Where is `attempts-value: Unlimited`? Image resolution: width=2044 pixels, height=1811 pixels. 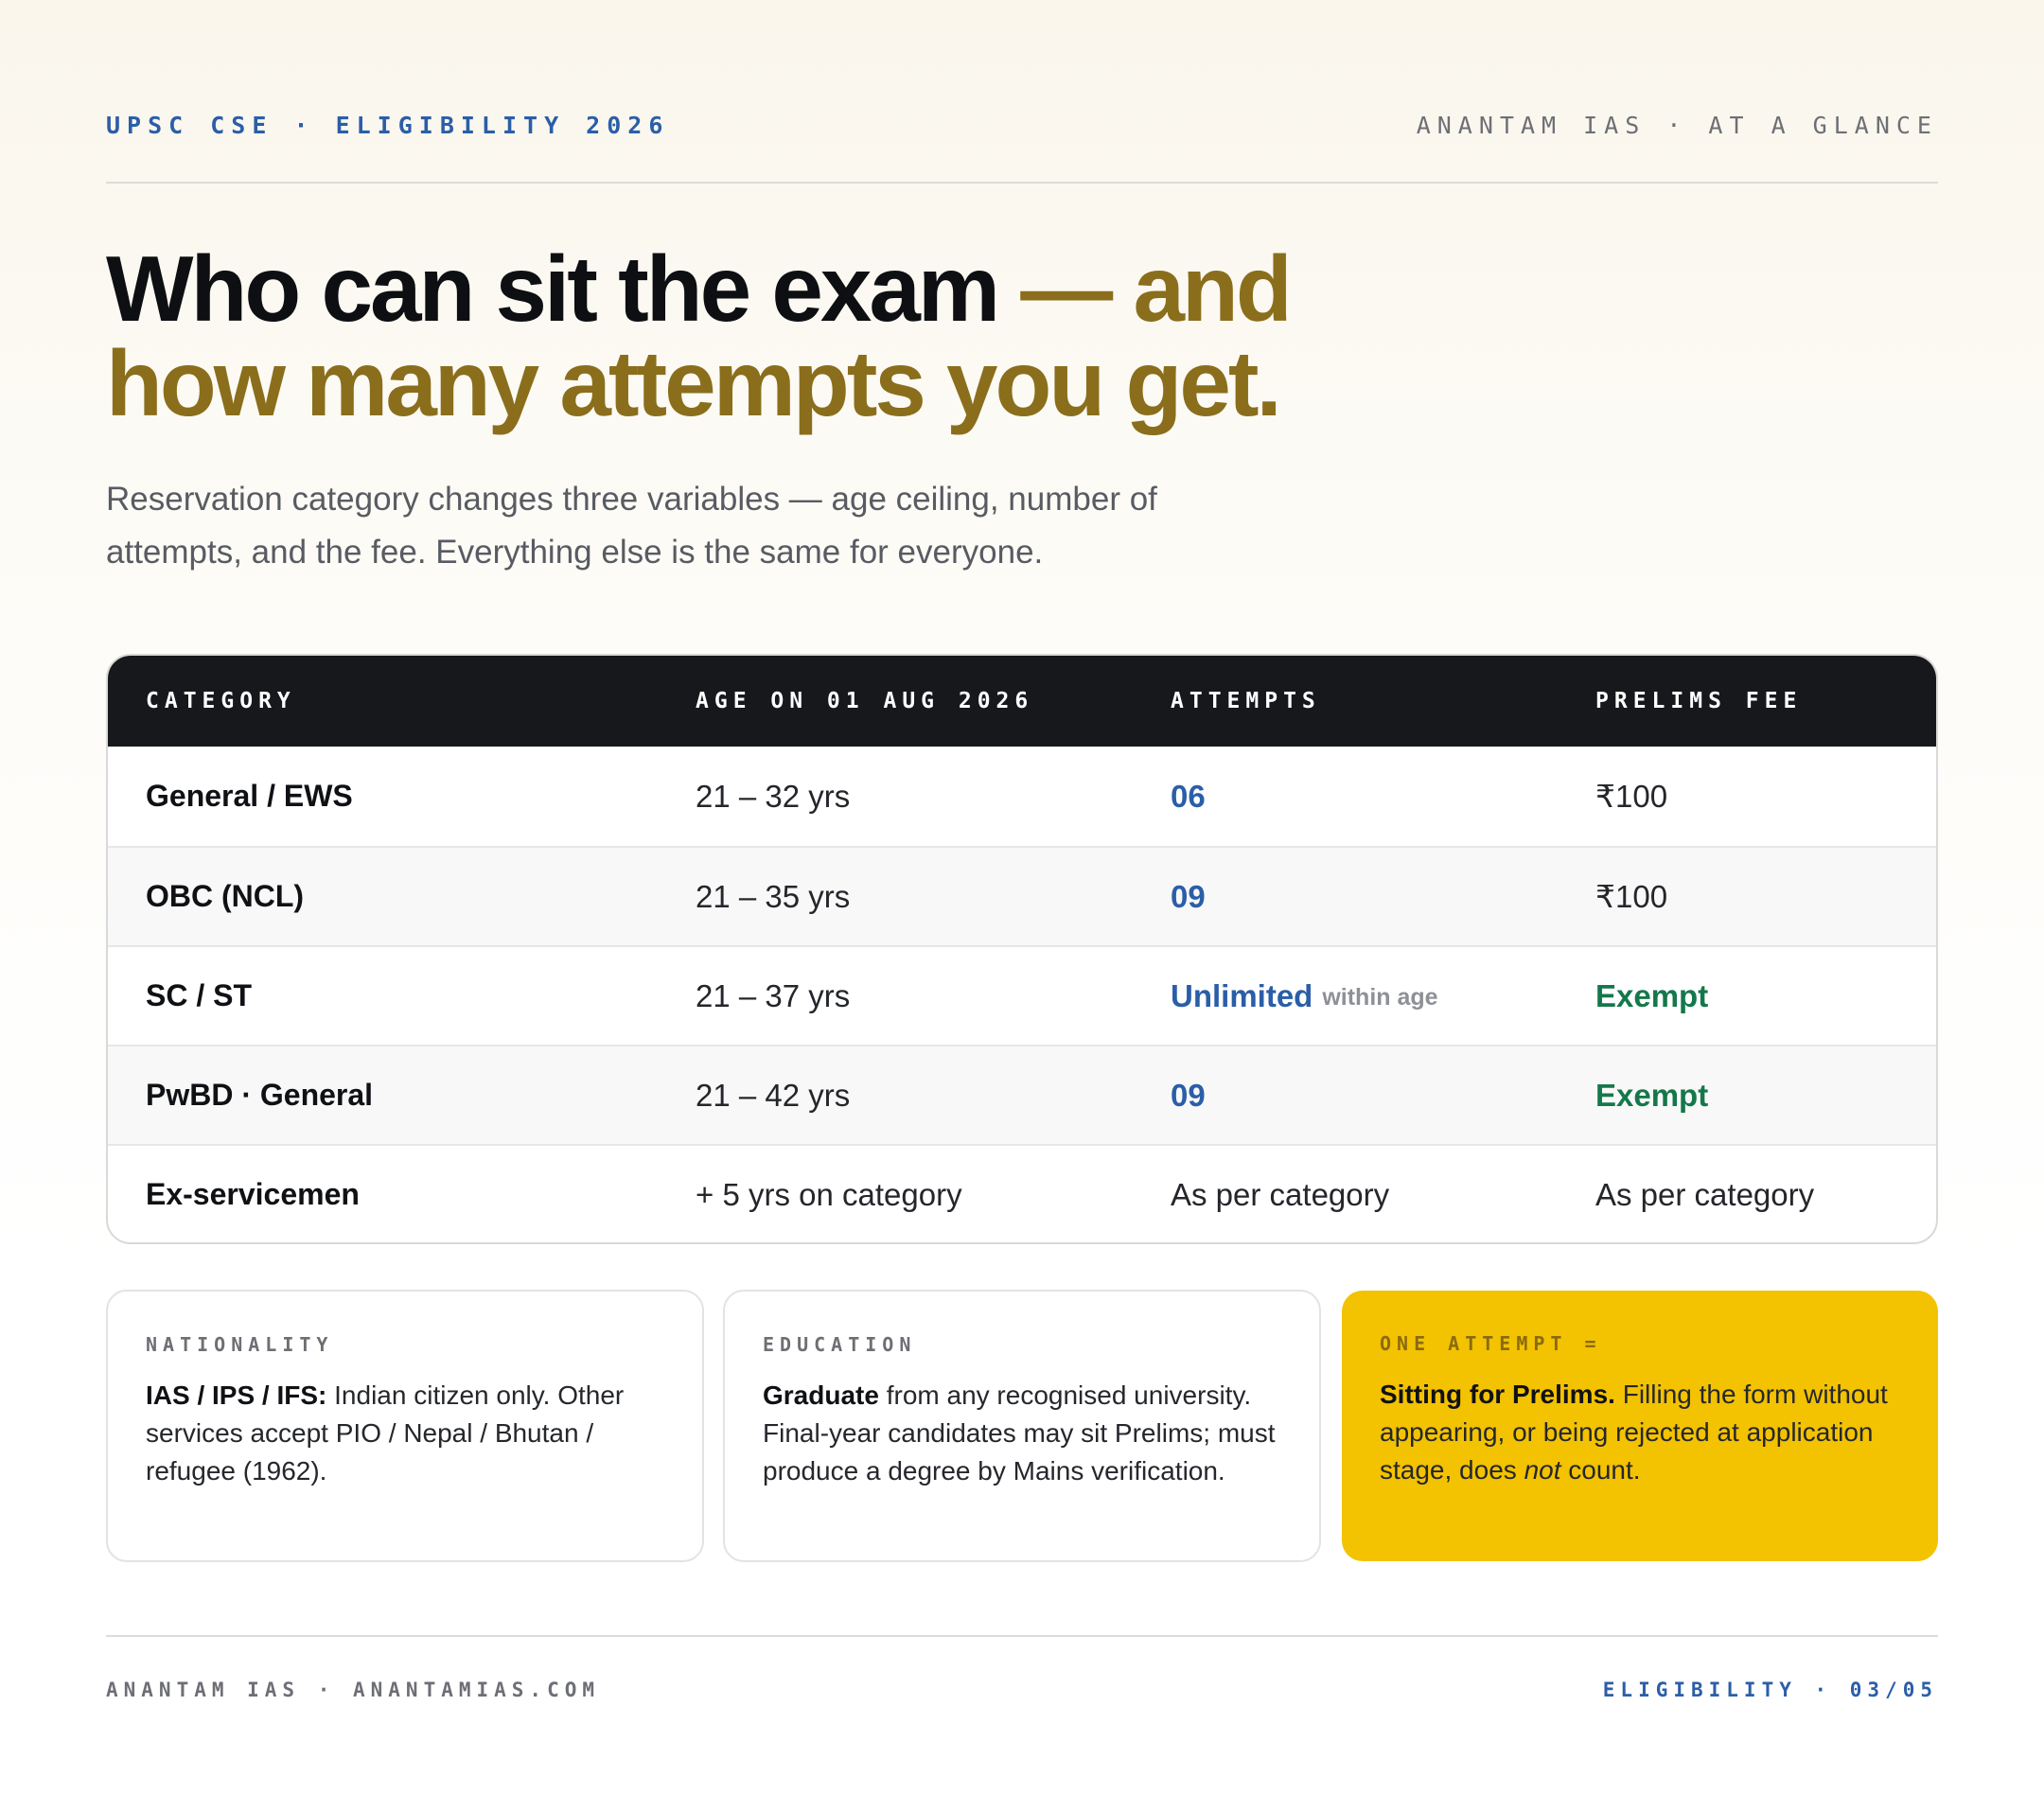 attempts-value: Unlimited is located at coordinates (1242, 995).